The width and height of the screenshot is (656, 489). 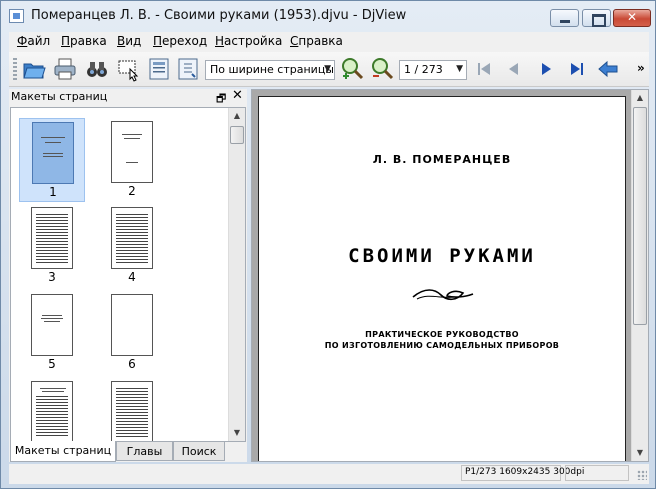 What do you see at coordinates (597, 473) in the screenshot?
I see `coordinates-status` at bounding box center [597, 473].